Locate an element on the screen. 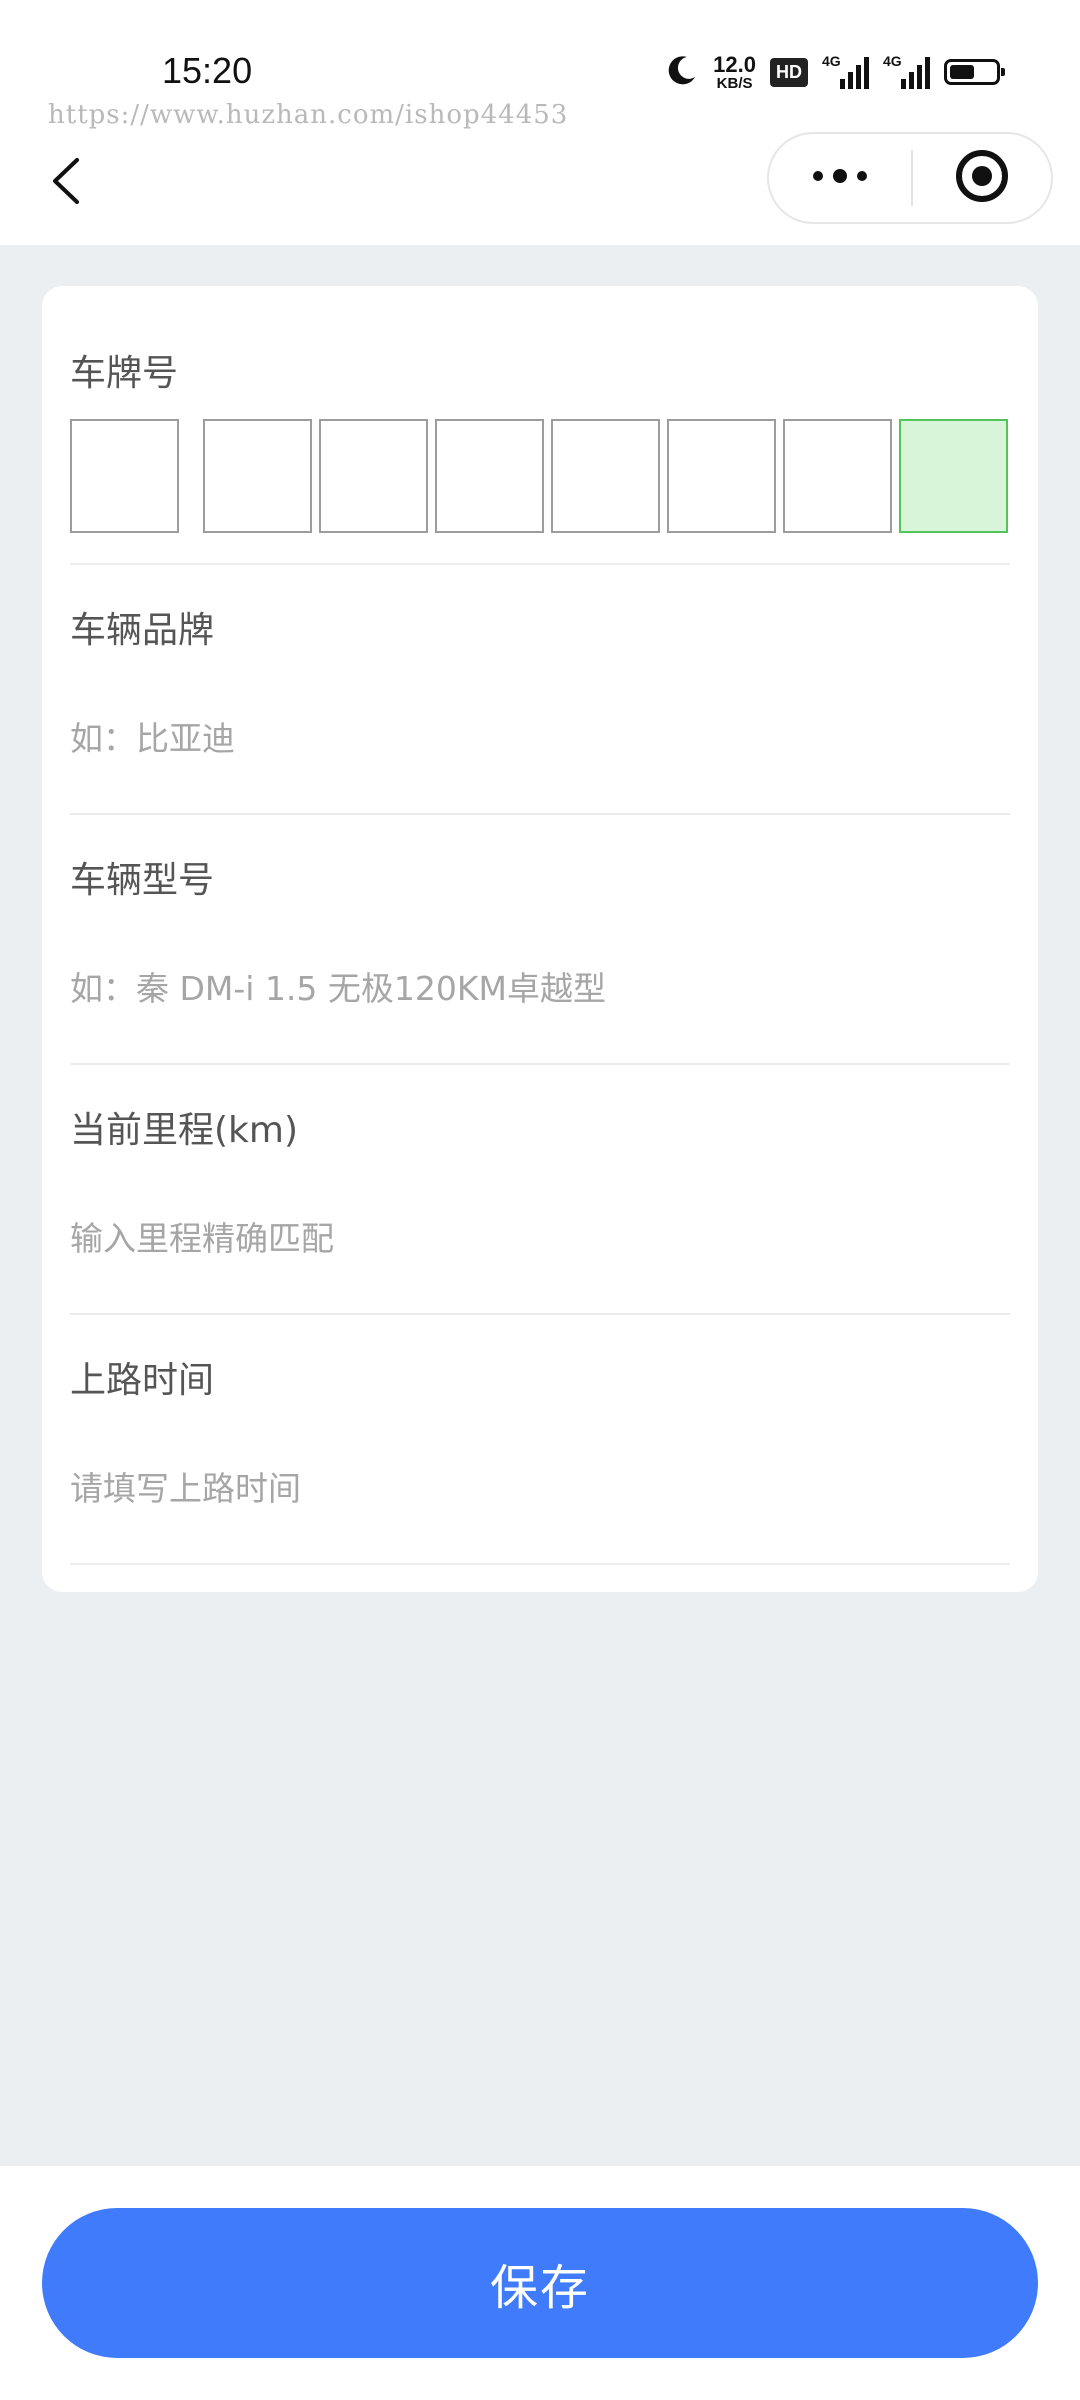 The height and width of the screenshot is (2400, 1080). mini-program-capsule is located at coordinates (910, 178).